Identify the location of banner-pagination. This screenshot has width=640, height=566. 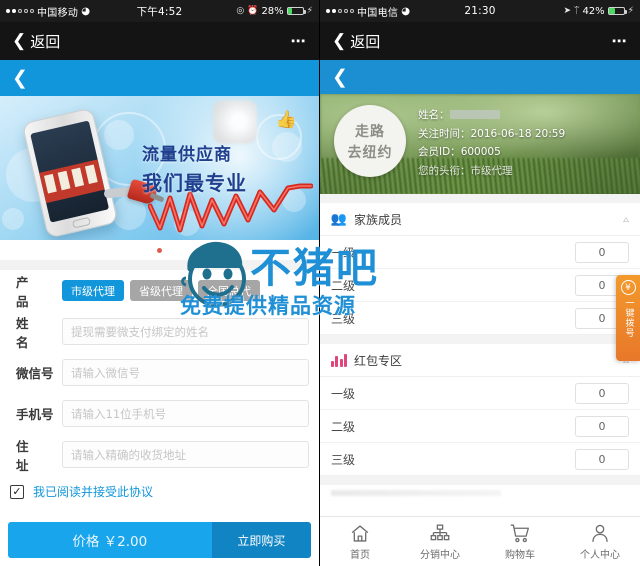
(159, 250).